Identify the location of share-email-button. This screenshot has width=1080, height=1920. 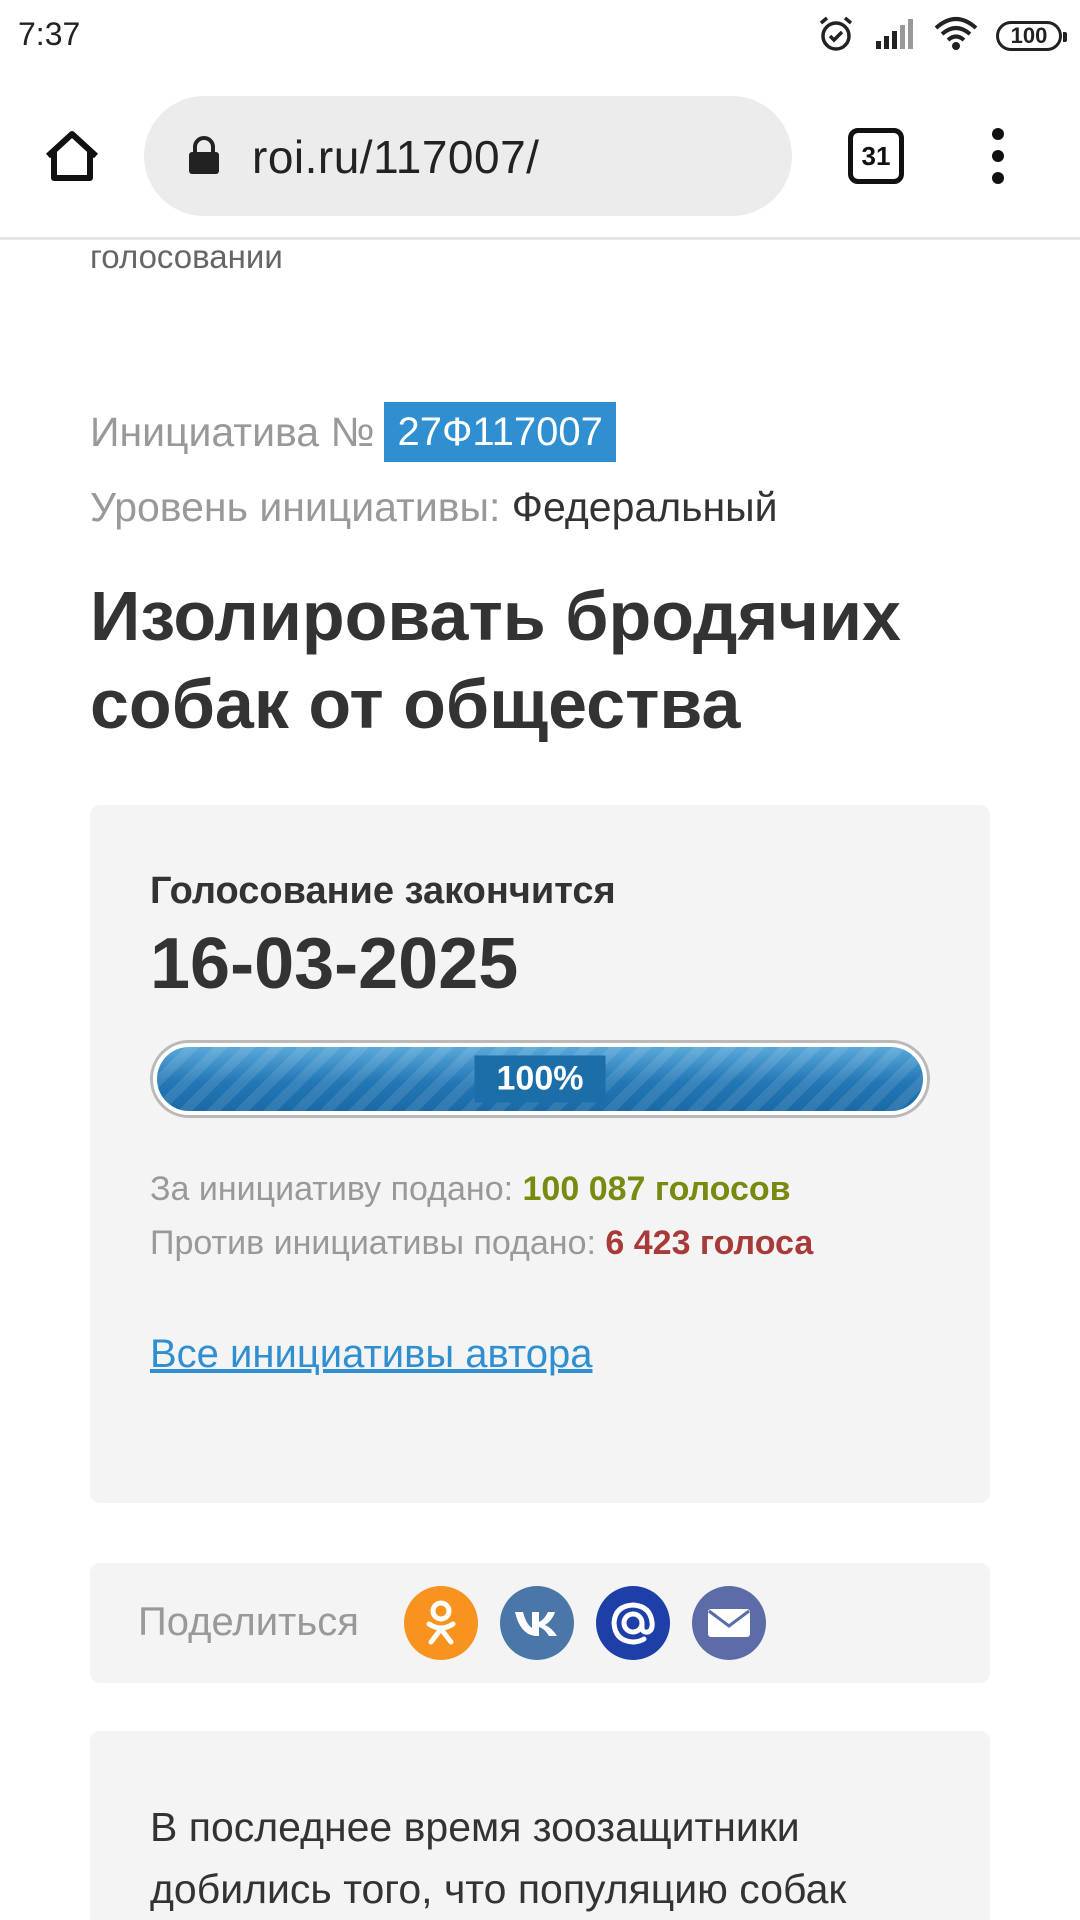
(729, 1623).